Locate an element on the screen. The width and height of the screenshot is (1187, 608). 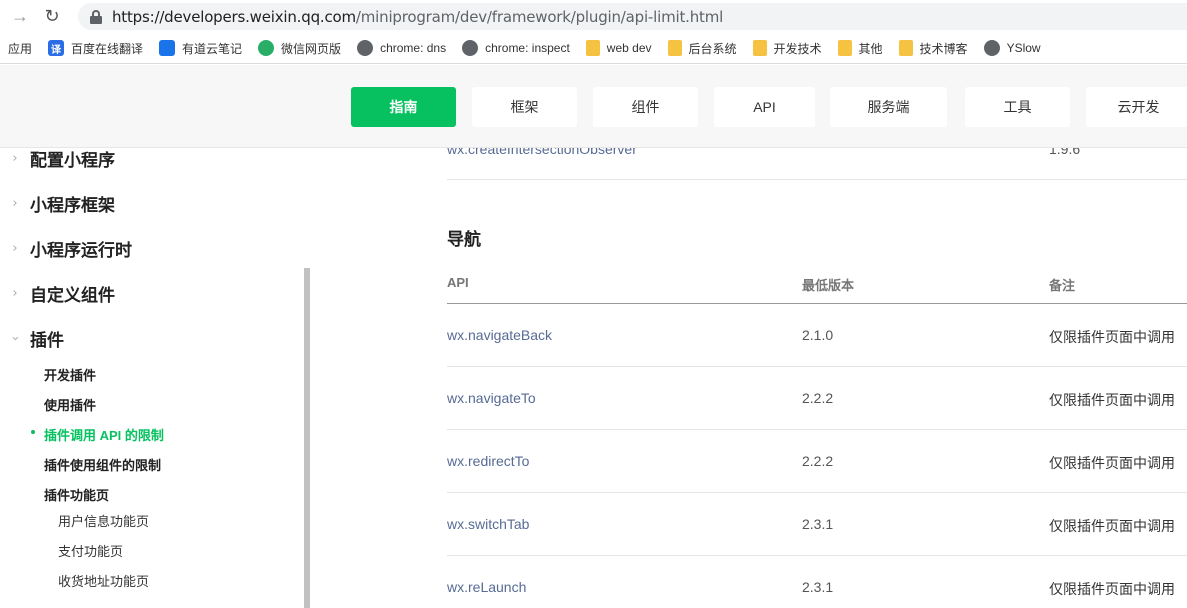
sidebar-subitem-label: 插件使用组件的限制 is located at coordinates (103, 465).